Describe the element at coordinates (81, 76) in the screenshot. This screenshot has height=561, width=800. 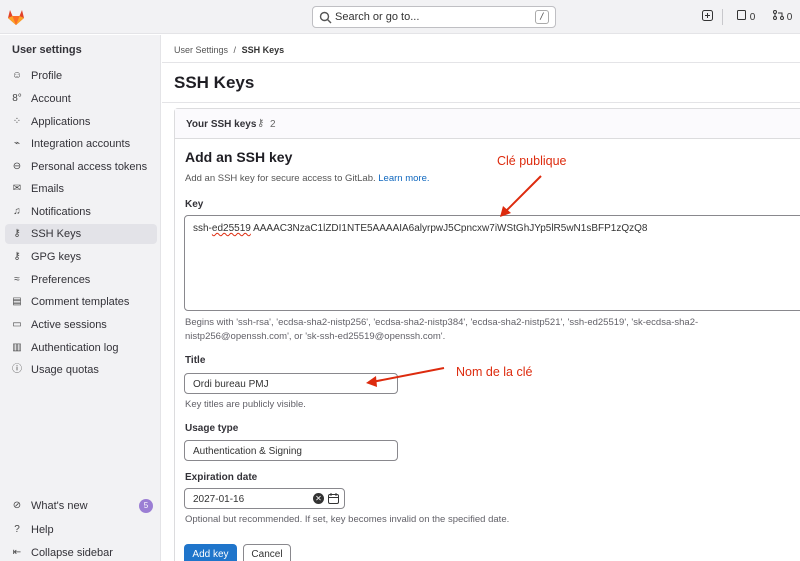
I see `sidebar-item-profile: ☺ Profile` at that location.